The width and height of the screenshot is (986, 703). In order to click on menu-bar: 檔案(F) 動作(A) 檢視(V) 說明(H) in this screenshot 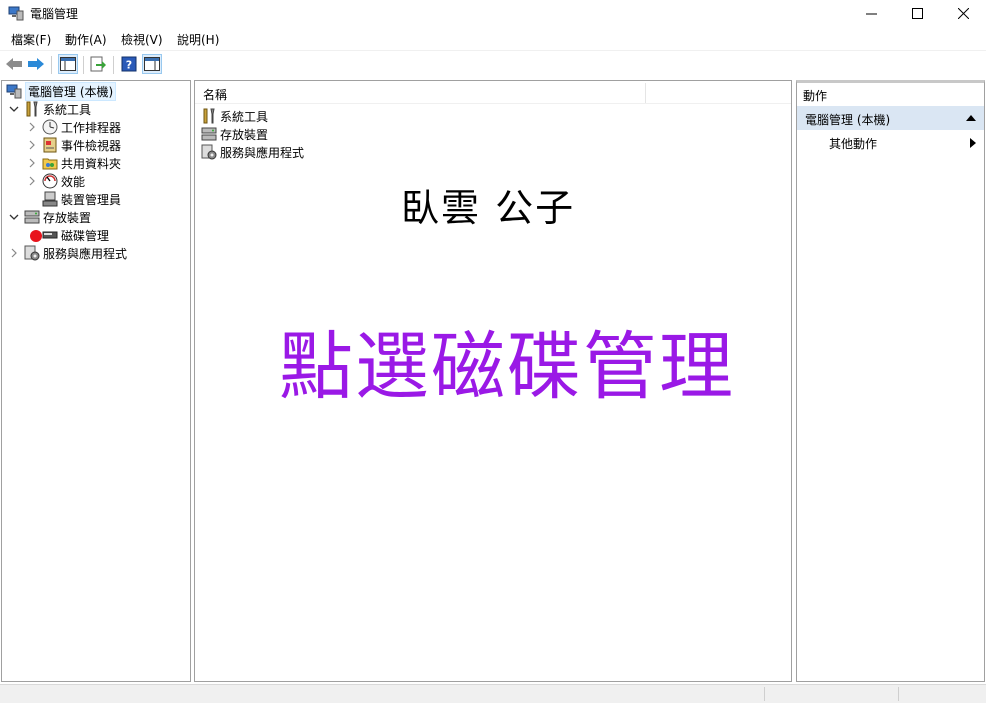, I will do `click(493, 38)`.